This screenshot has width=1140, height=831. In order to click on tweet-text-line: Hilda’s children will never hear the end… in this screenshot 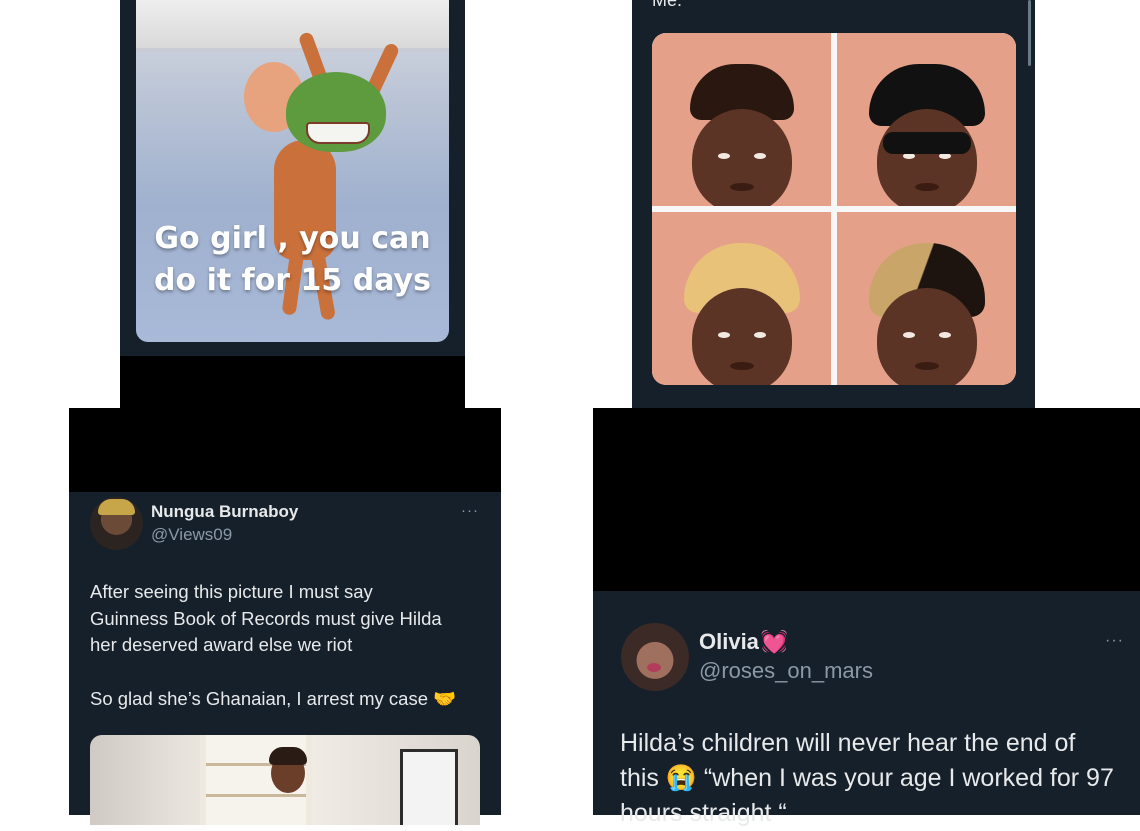, I will do `click(848, 743)`.